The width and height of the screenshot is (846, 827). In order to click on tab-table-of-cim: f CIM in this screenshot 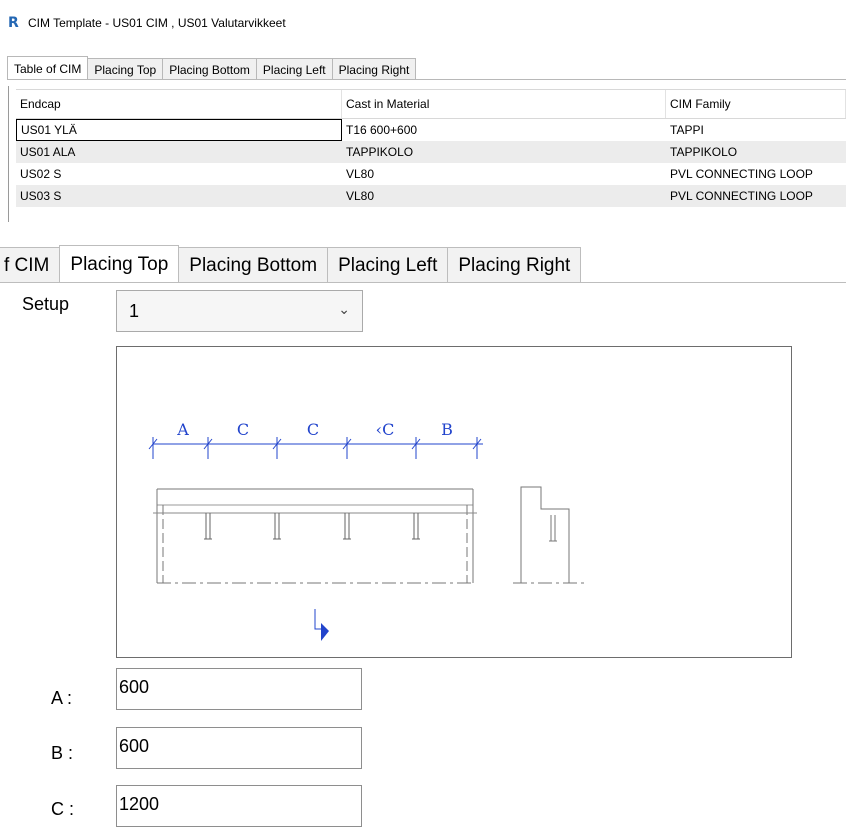, I will do `click(30, 265)`.